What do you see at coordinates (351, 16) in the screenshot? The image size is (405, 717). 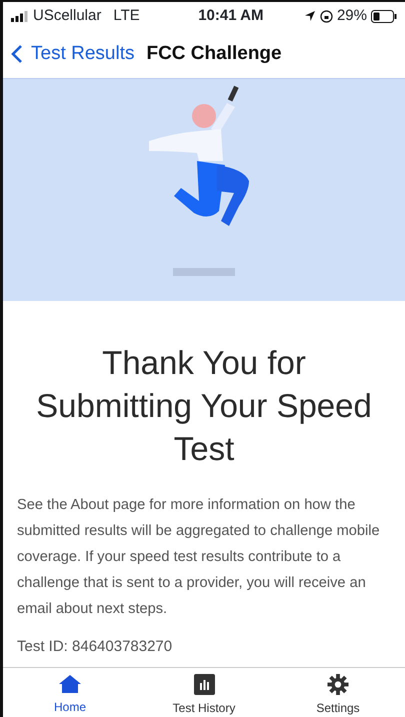 I see `battery-percent: 29%` at bounding box center [351, 16].